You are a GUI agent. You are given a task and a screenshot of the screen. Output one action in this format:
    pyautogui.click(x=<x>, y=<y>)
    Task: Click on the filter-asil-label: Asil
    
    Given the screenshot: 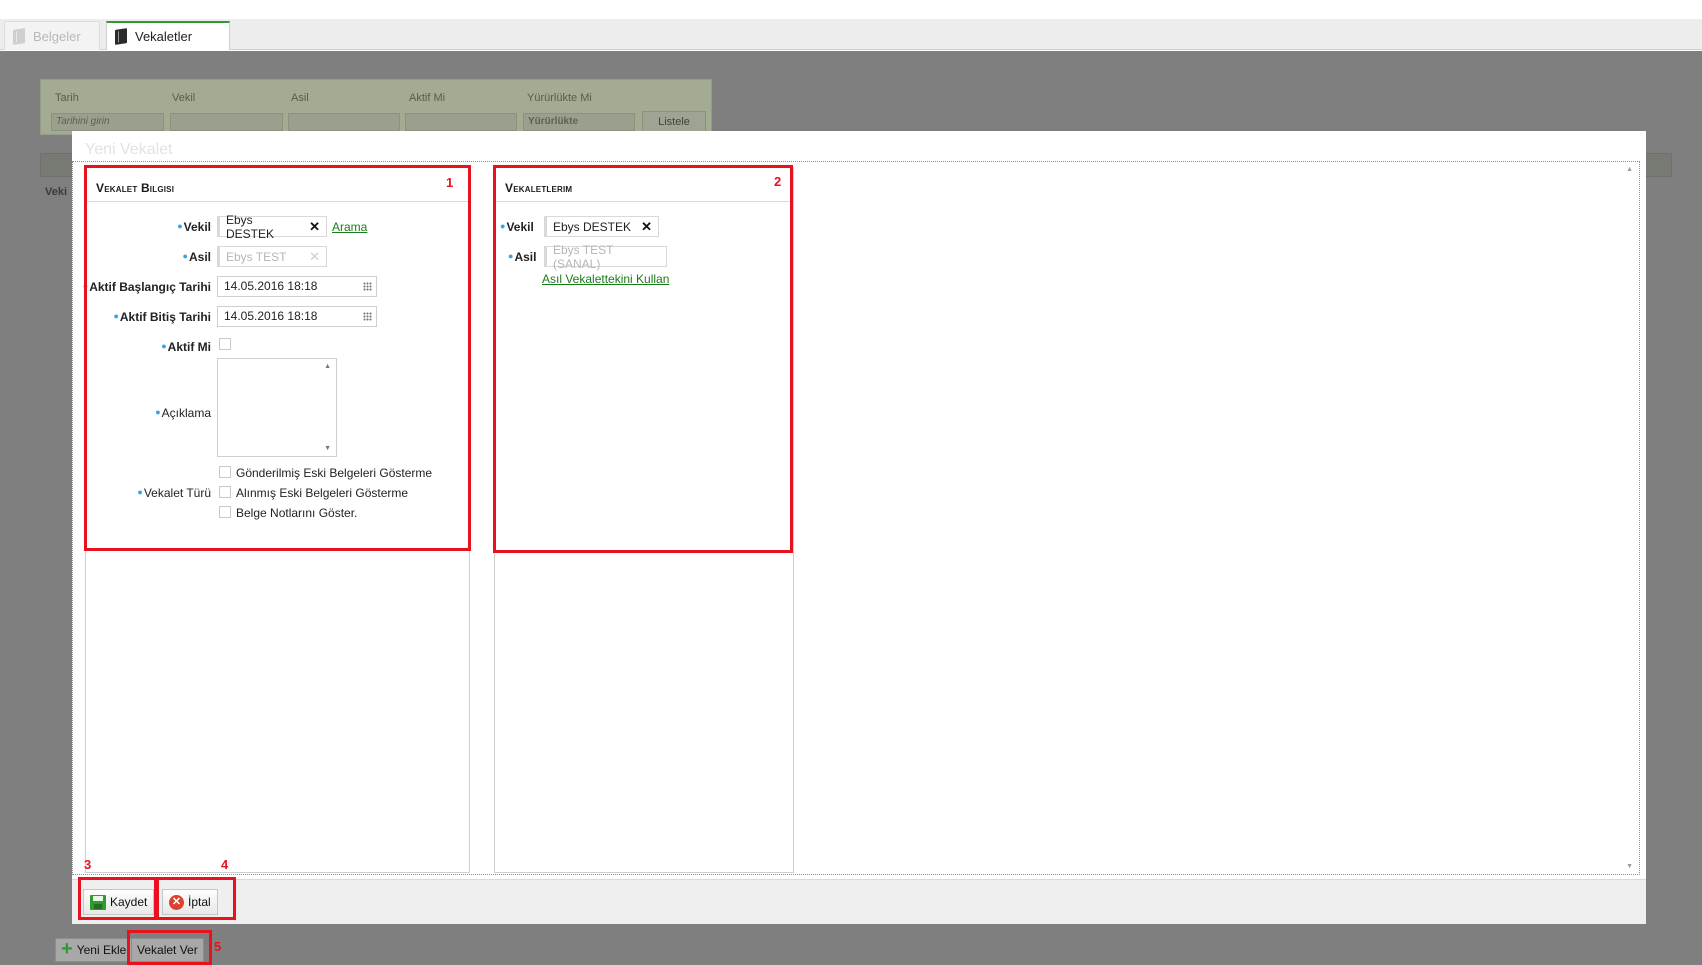 What is the action you would take?
    pyautogui.click(x=300, y=98)
    